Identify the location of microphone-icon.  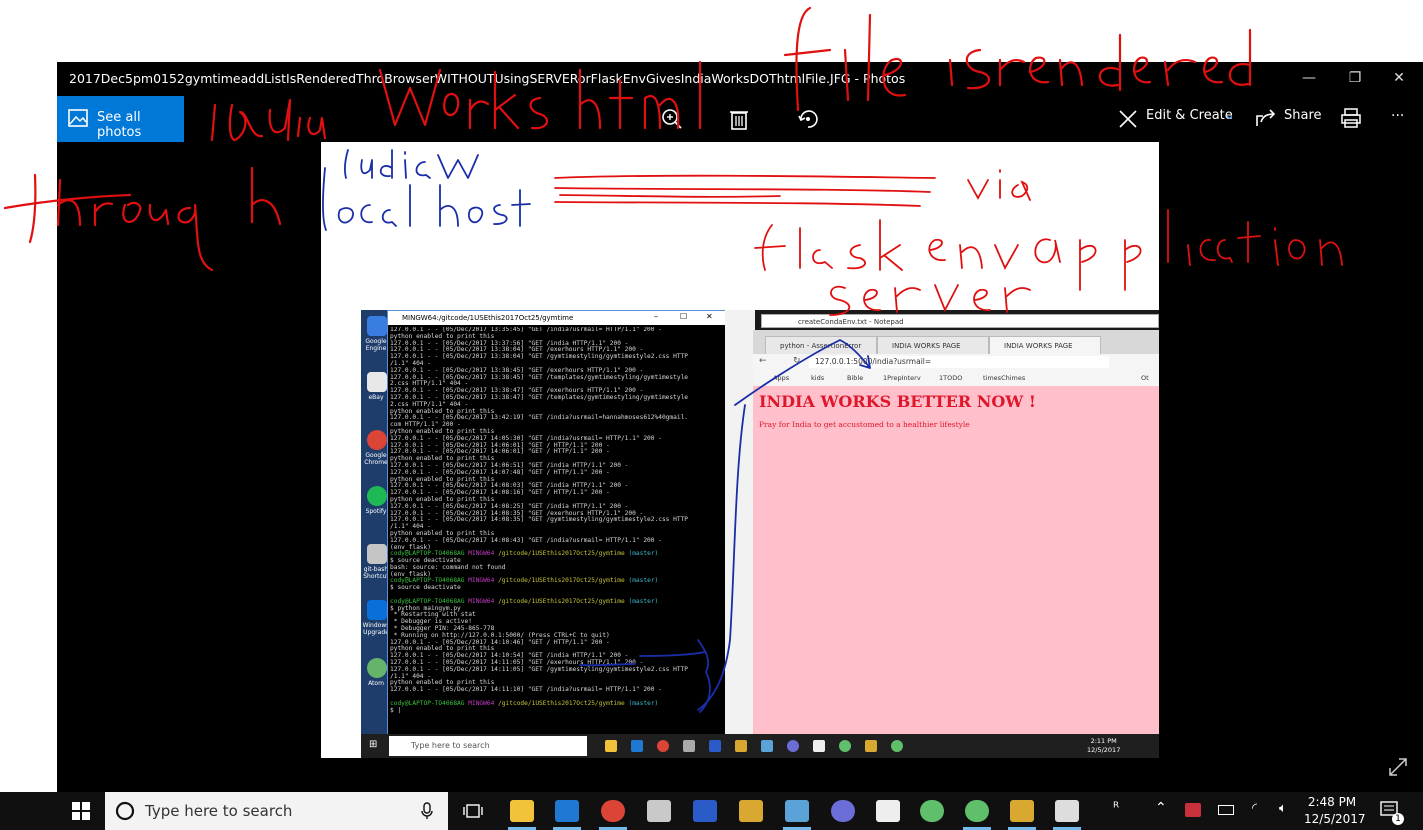
(427, 811).